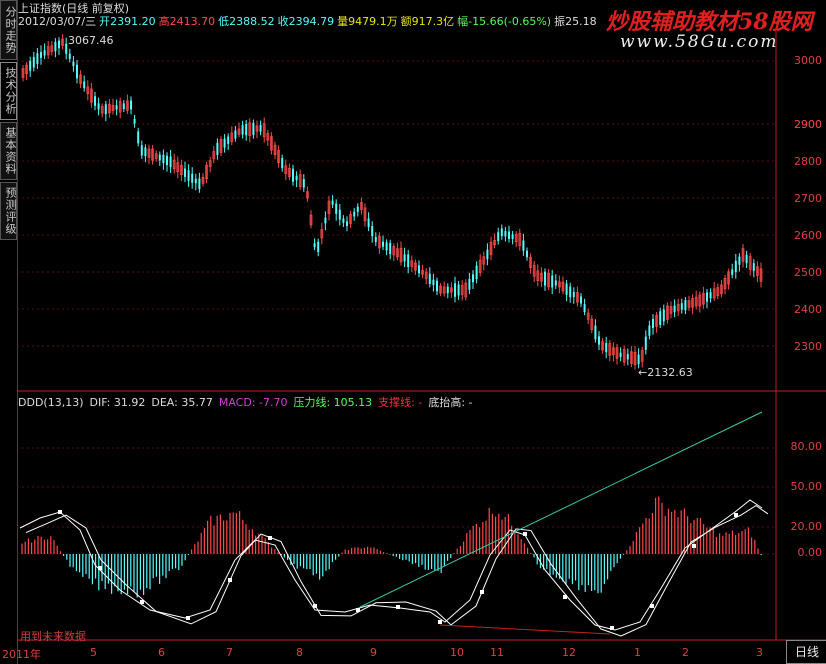 This screenshot has height=664, width=826. I want to click on period-button: 日线, so click(806, 652).